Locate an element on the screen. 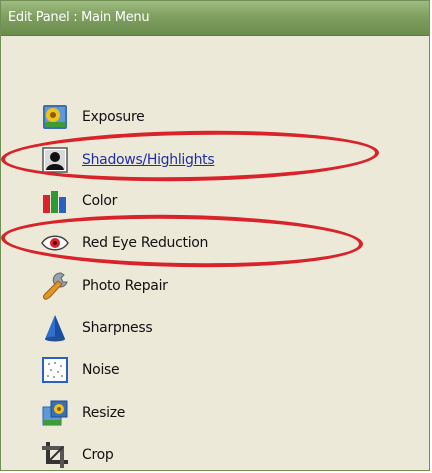 The width and height of the screenshot is (432, 473). menu-item-label: Resize is located at coordinates (104, 413).